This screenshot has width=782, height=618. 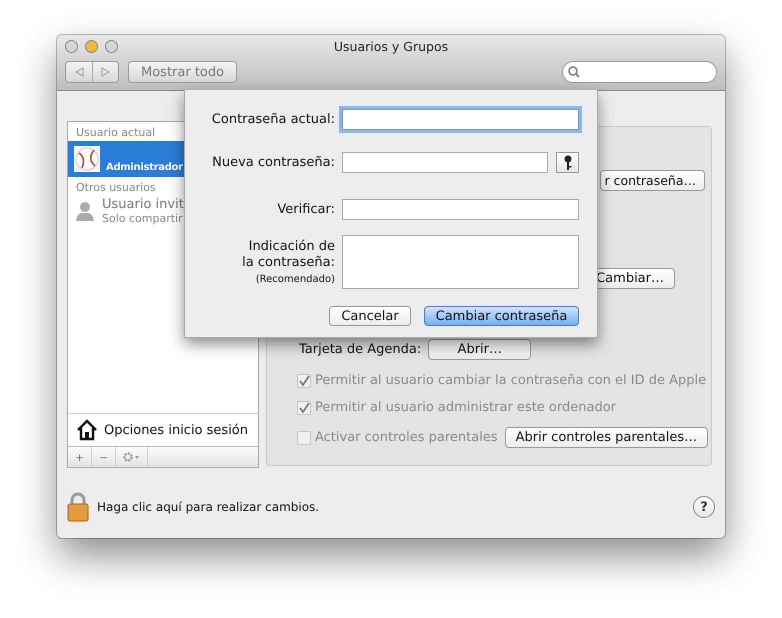 I want to click on key-icon, so click(x=567, y=162).